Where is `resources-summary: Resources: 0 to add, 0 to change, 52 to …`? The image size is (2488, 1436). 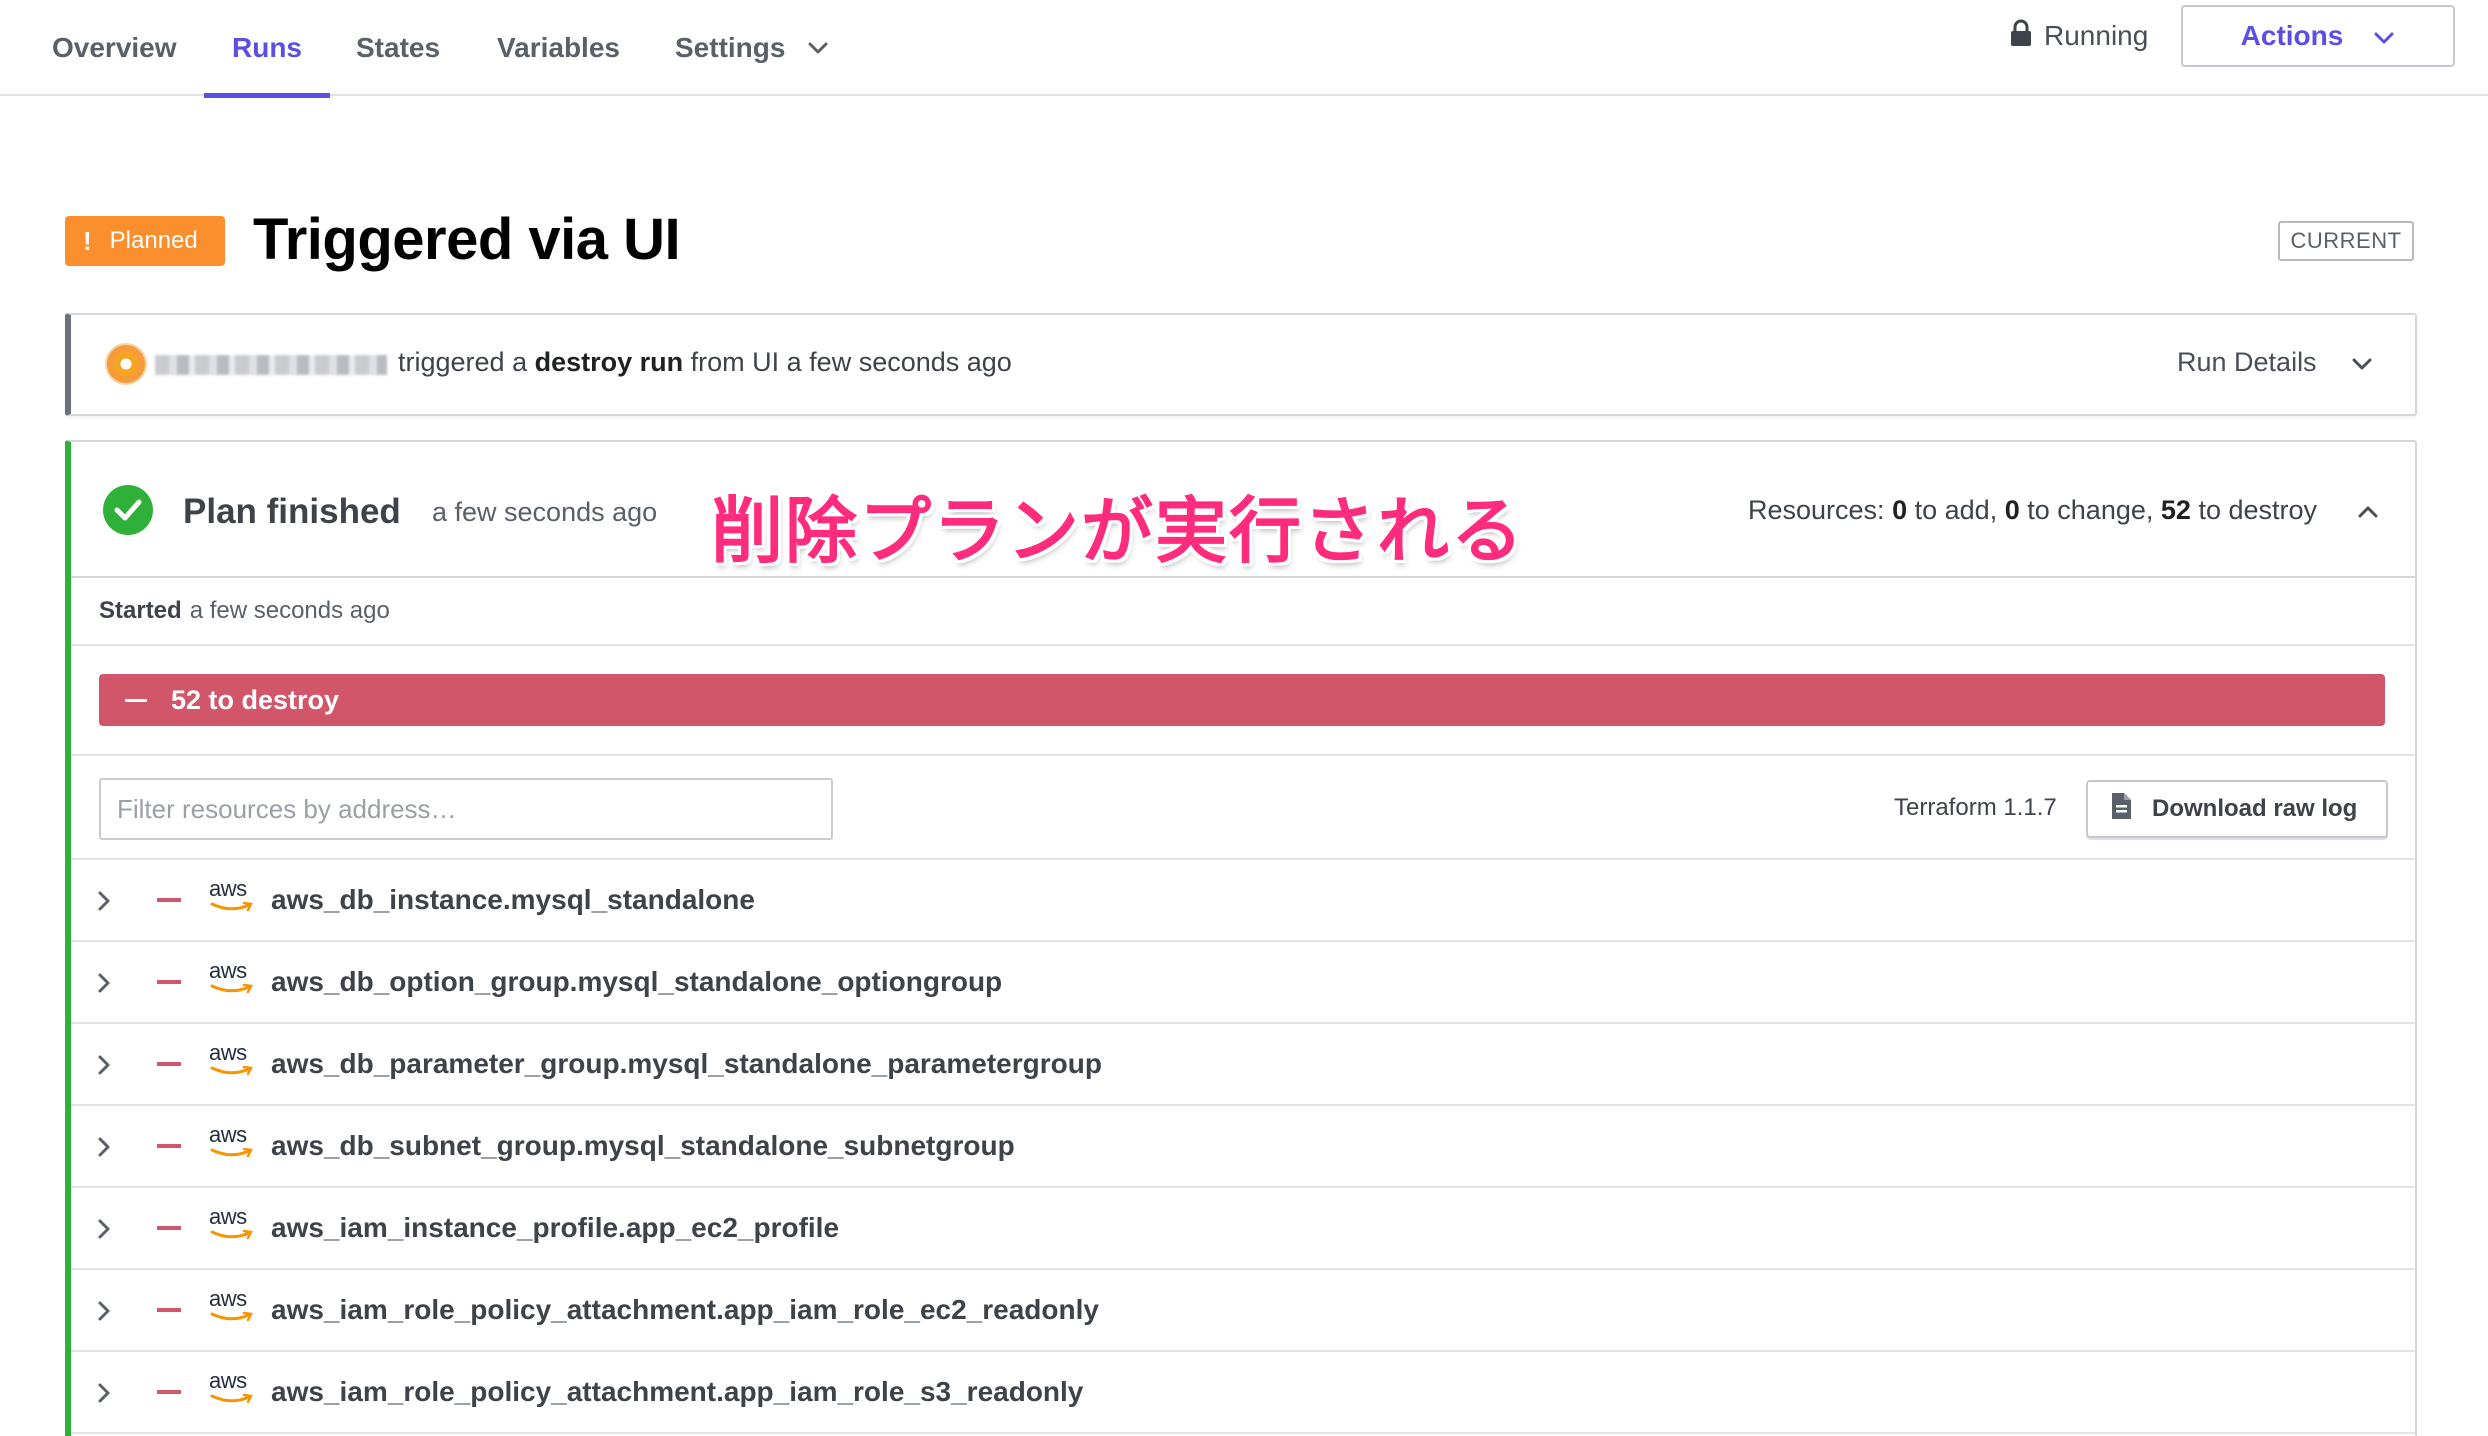
resources-summary: Resources: 0 to add, 0 to change, 52 to … is located at coordinates (2063, 510).